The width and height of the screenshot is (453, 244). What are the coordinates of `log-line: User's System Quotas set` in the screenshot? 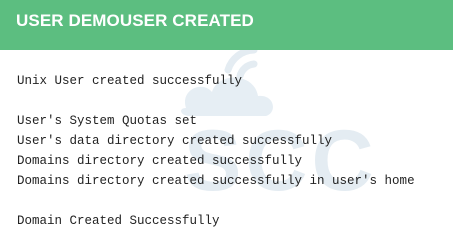 It's located at (107, 121).